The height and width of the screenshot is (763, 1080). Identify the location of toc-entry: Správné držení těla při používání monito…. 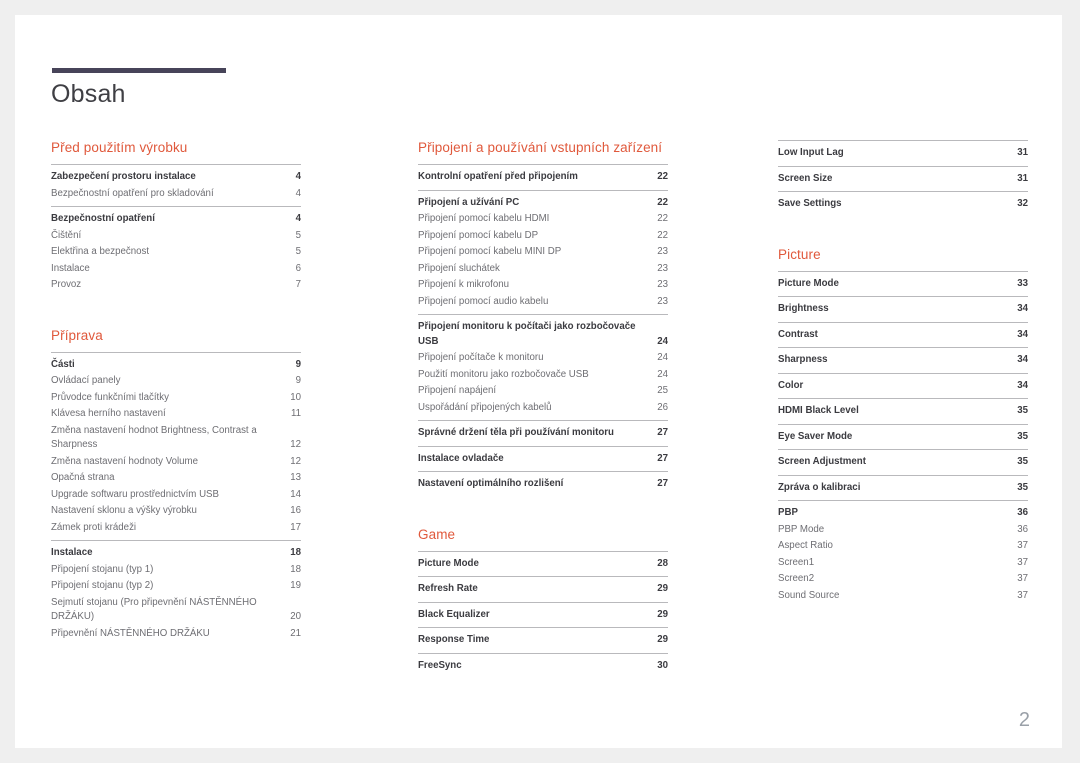
(543, 433).